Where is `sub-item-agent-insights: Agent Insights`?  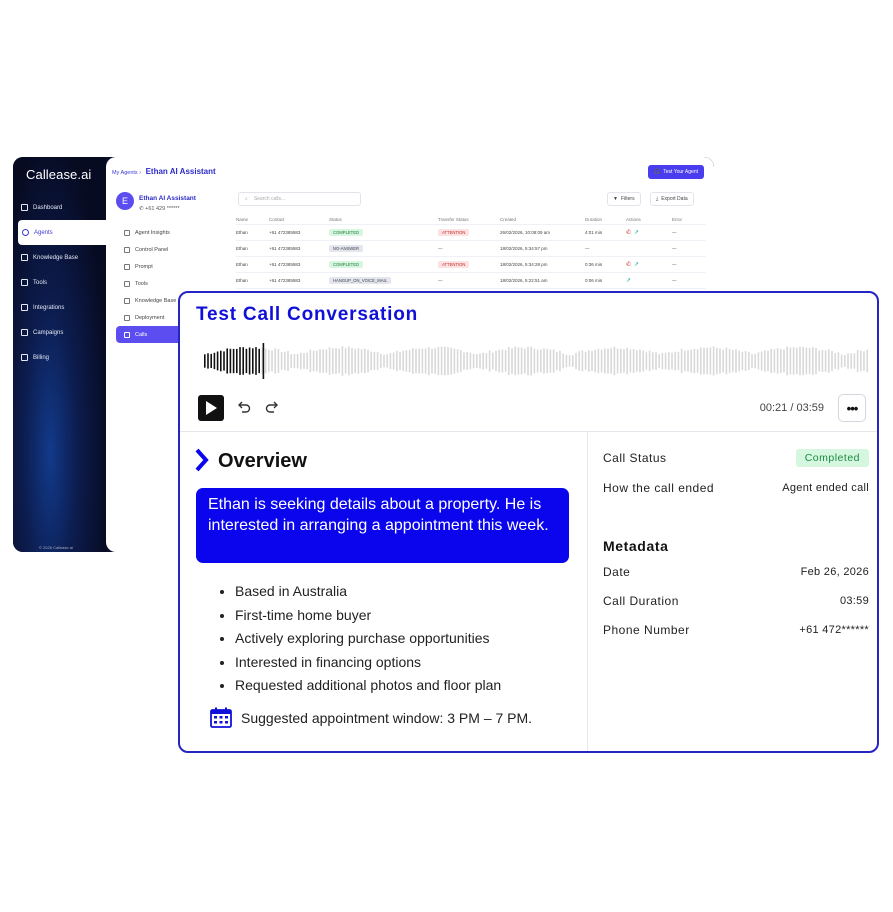
sub-item-agent-insights: Agent Insights is located at coordinates (176, 232).